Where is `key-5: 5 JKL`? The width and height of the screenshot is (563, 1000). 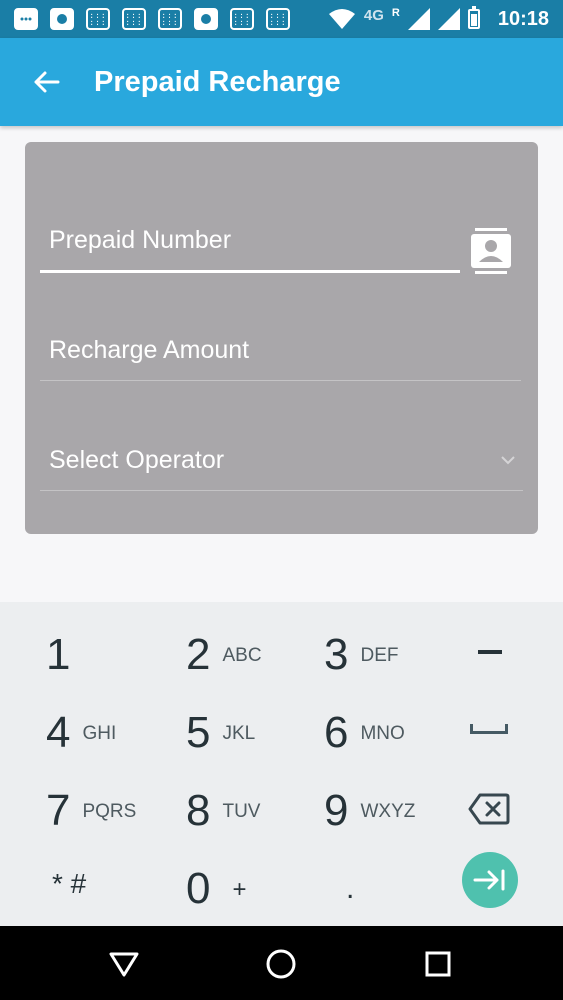 key-5: 5 JKL is located at coordinates (220, 733).